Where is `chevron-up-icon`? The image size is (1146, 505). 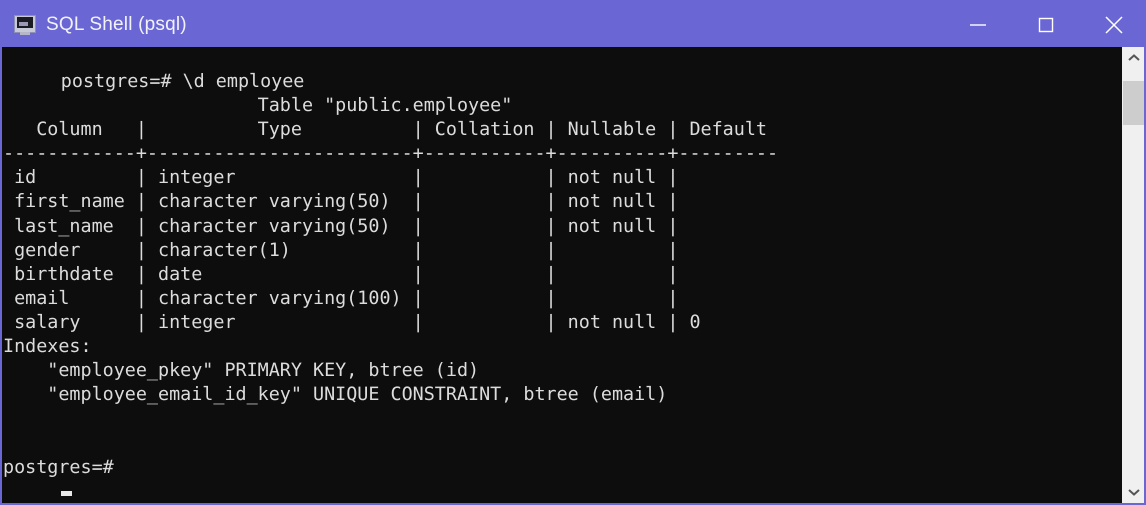 chevron-up-icon is located at coordinates (1134, 57).